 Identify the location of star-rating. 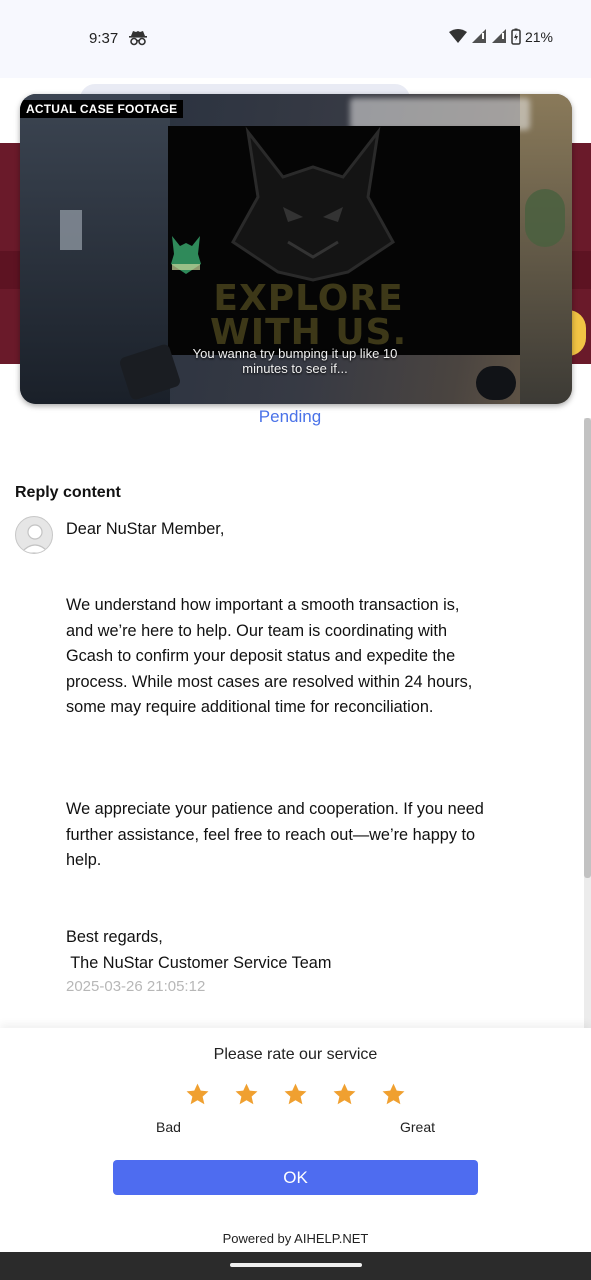
(295, 1094).